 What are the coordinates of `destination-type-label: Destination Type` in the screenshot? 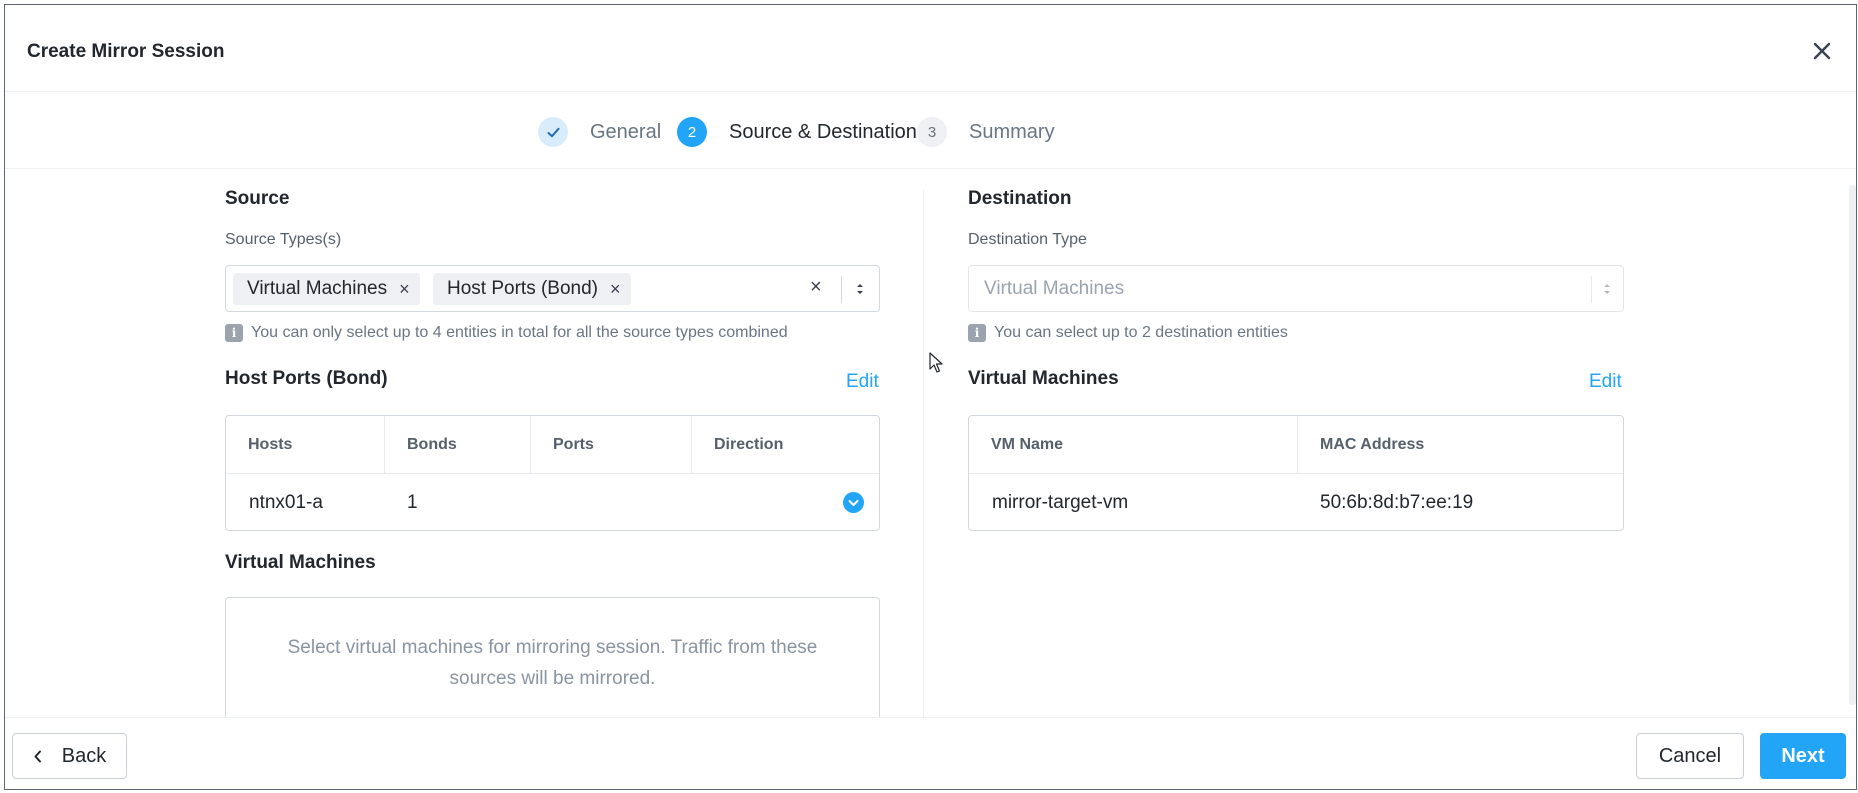 It's located at (1027, 239).